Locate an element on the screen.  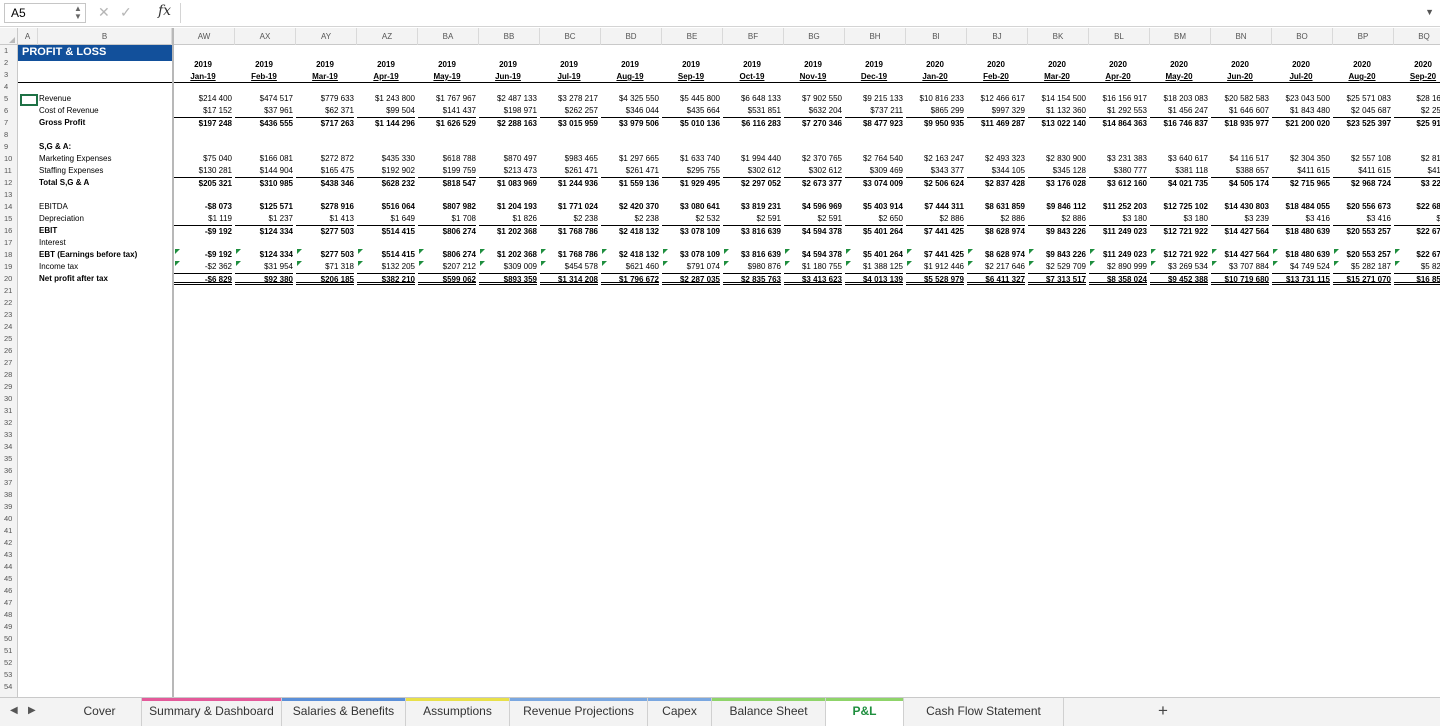
cell-depreciation: $3 180 is located at coordinates (1118, 219).